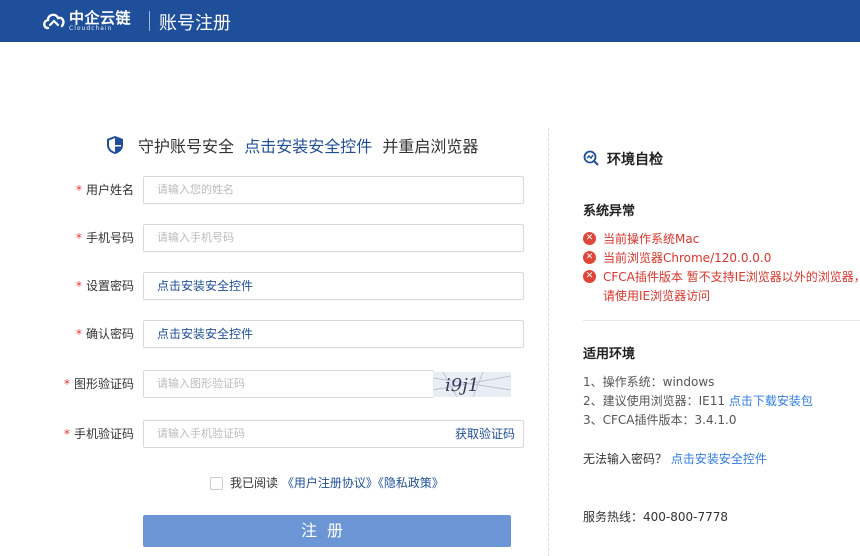  What do you see at coordinates (771, 401) in the screenshot?
I see `download-package-link: 点击下载安装包` at bounding box center [771, 401].